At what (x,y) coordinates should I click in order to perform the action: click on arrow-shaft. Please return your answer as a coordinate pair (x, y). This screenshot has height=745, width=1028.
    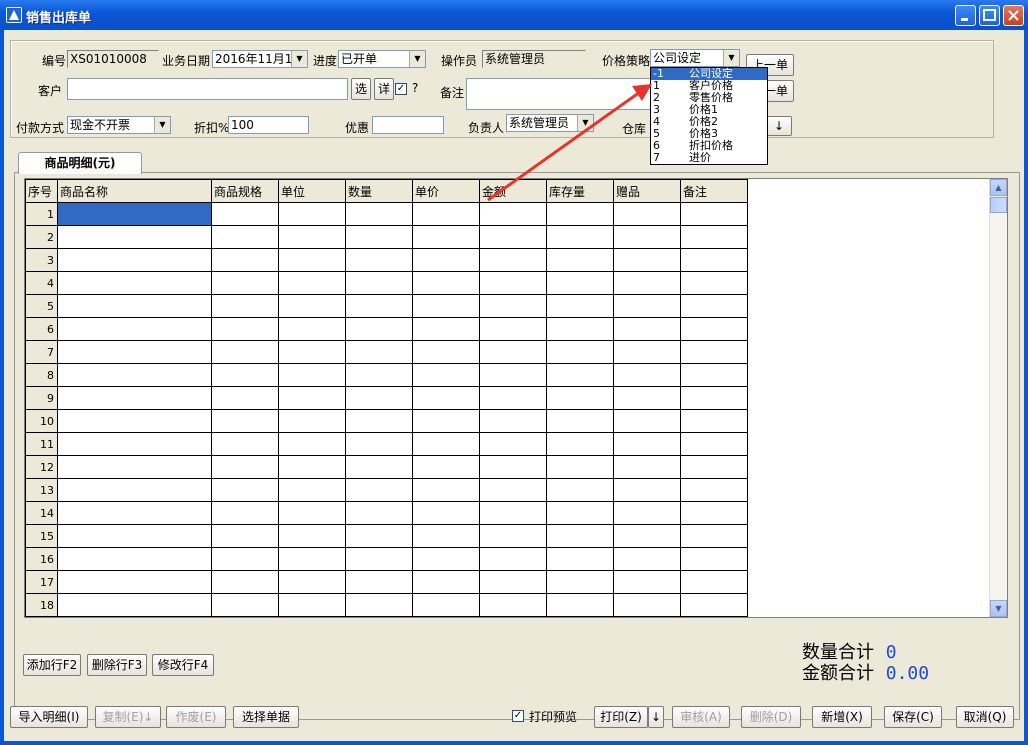
    Looking at the image, I should click on (564, 146).